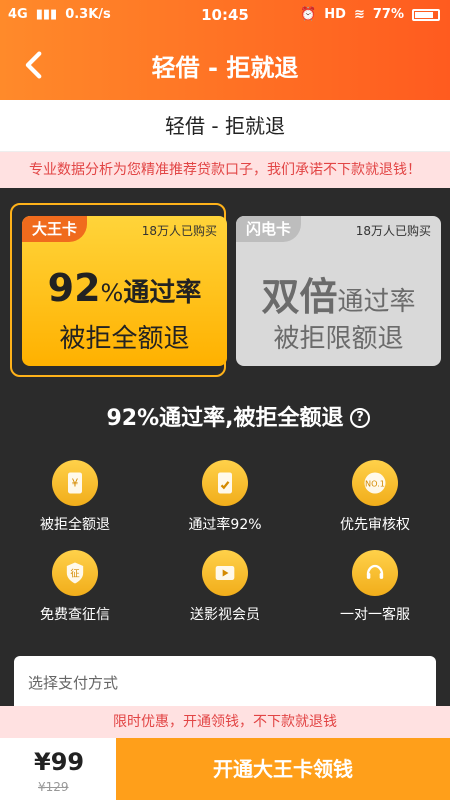 This screenshot has width=450, height=800. I want to click on benefit-refund: ¥ 被拒全额退, so click(75, 505).